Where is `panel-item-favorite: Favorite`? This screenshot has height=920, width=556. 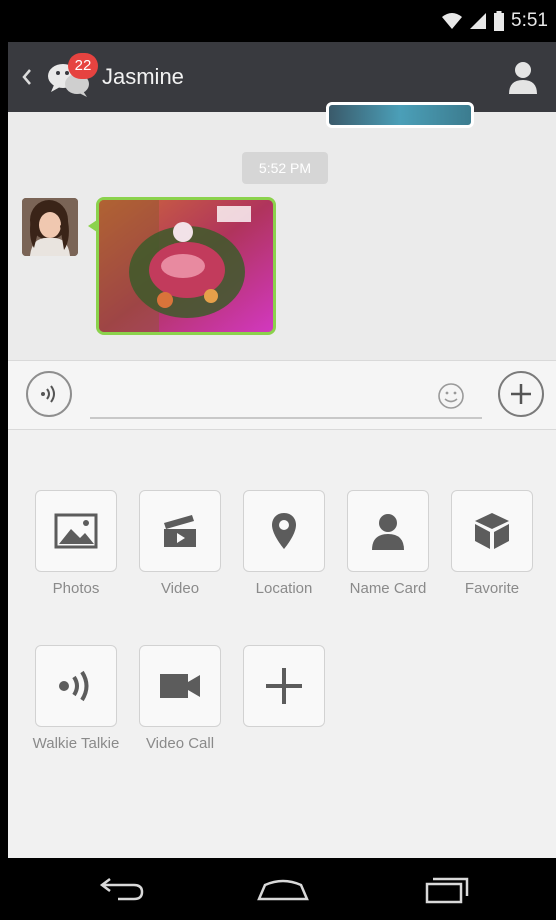 panel-item-favorite: Favorite is located at coordinates (492, 543).